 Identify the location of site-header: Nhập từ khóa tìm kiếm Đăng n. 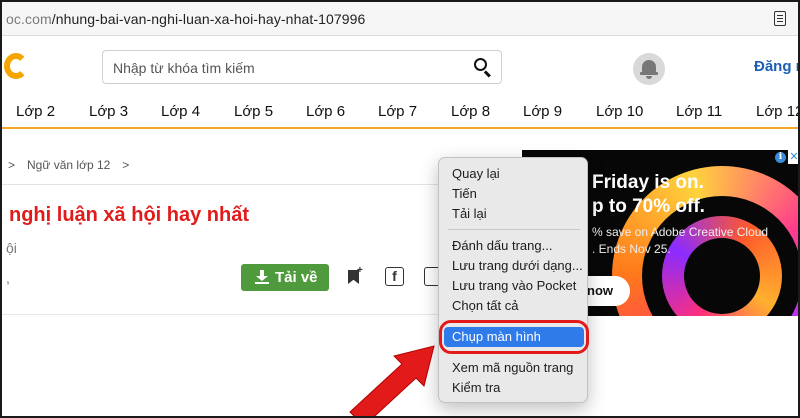
(400, 66).